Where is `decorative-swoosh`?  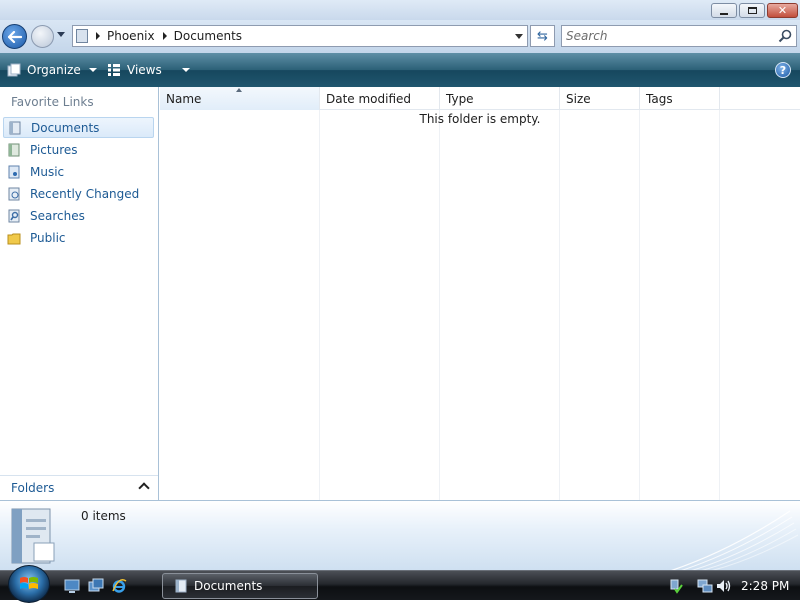 decorative-swoosh is located at coordinates (735, 540).